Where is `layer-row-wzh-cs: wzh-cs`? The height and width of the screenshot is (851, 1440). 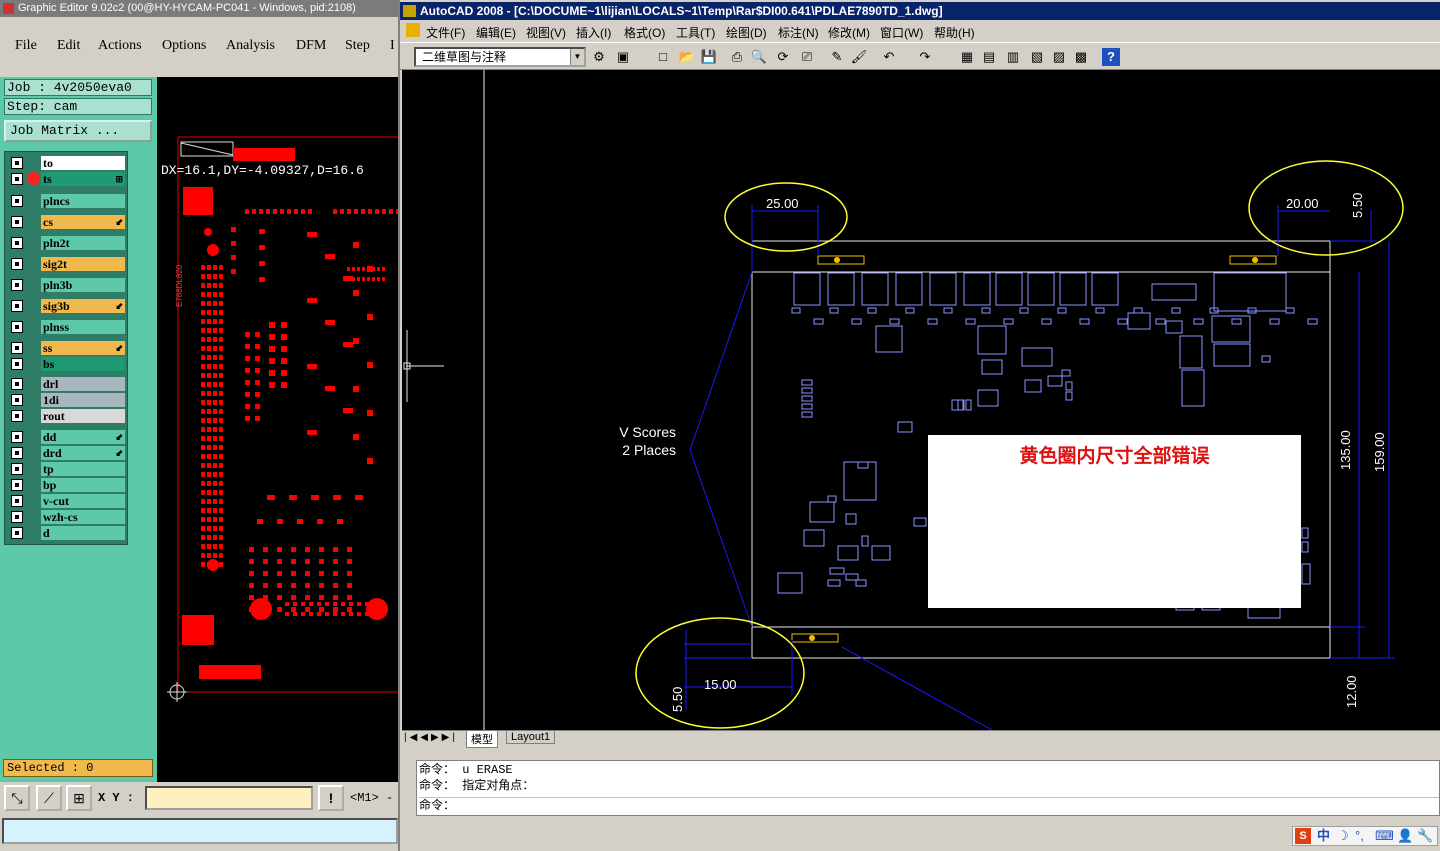
layer-row-wzh-cs: wzh-cs is located at coordinates (67, 517).